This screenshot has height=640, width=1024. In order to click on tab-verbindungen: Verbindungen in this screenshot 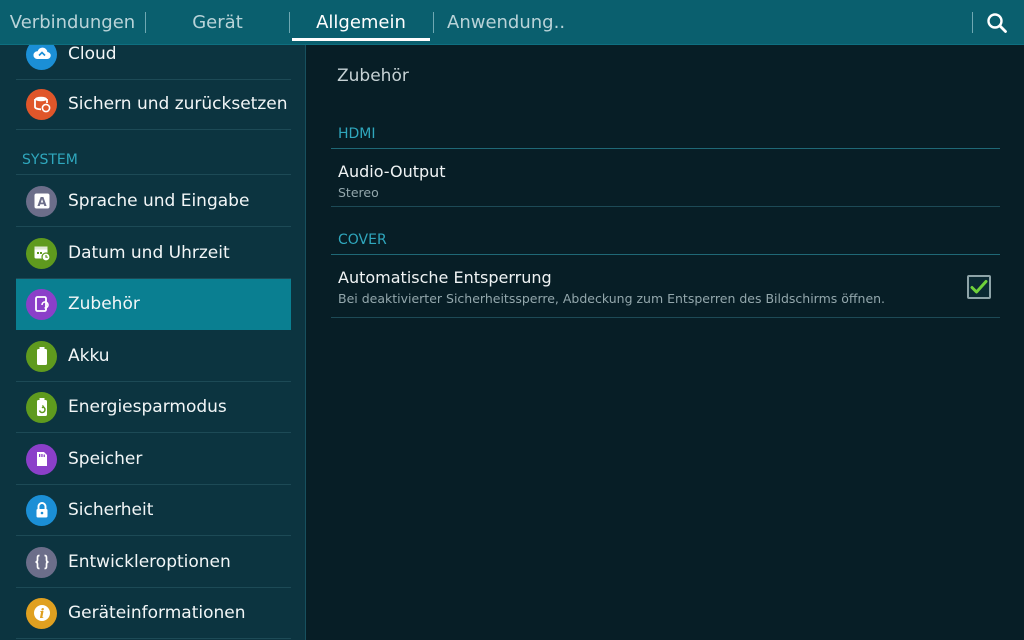, I will do `click(72, 22)`.